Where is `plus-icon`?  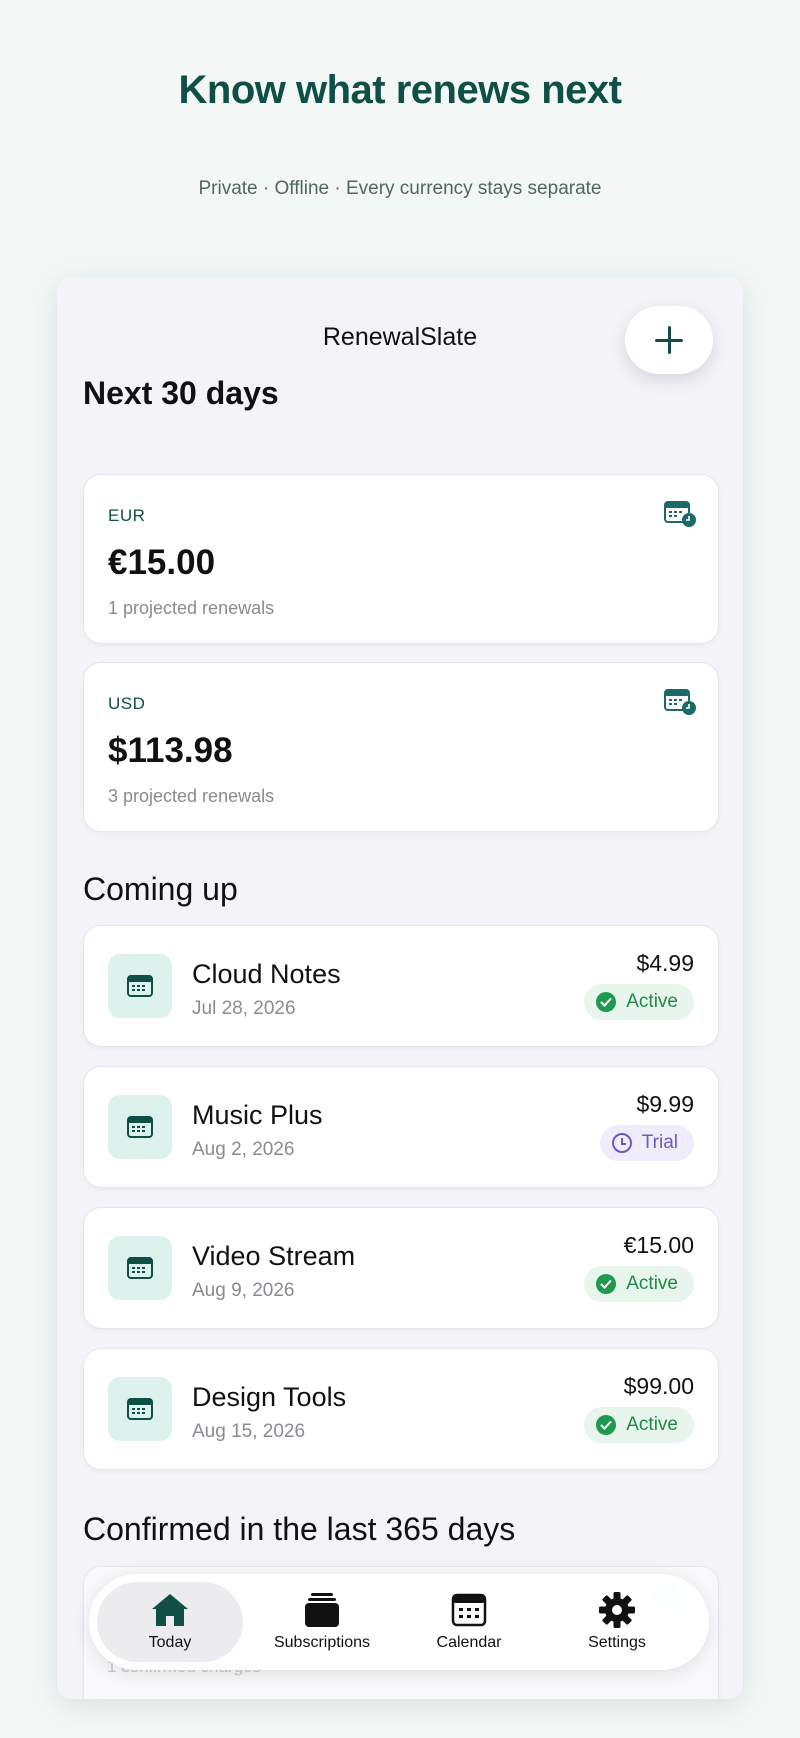
plus-icon is located at coordinates (669, 340).